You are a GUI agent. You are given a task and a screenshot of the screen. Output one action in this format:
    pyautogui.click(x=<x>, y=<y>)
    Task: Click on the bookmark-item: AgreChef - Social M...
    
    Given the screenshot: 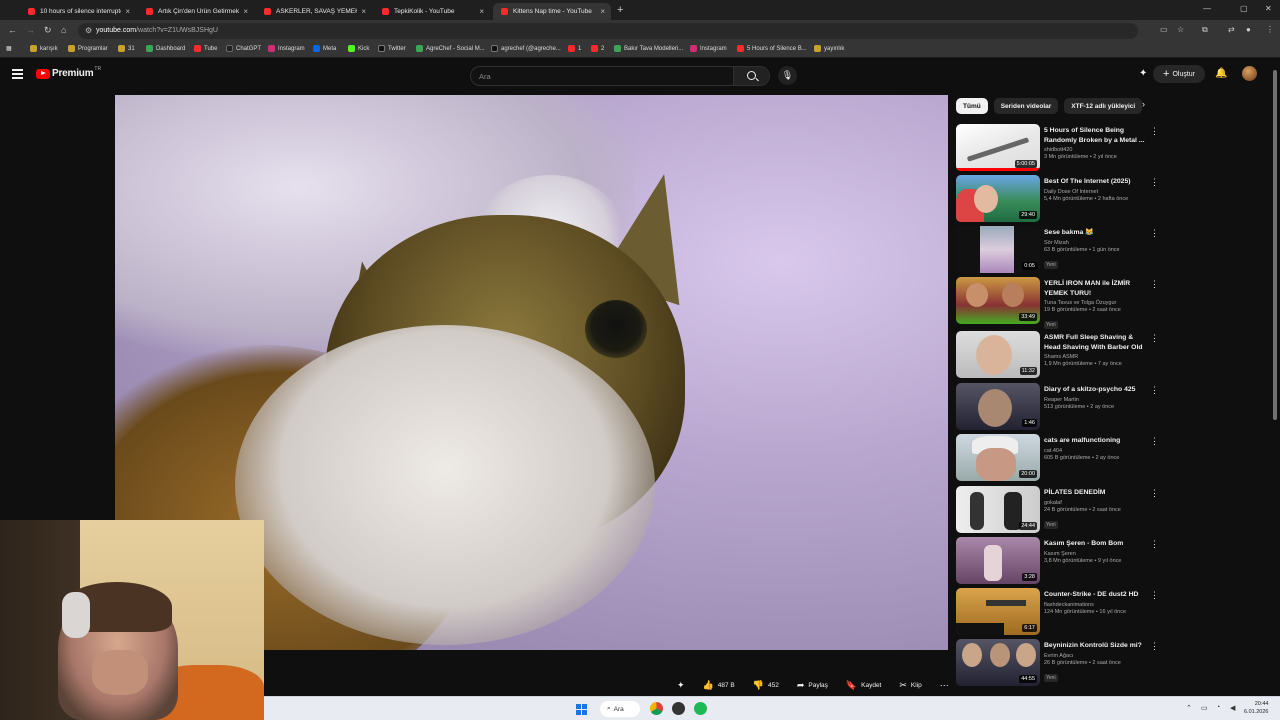 What is the action you would take?
    pyautogui.click(x=450, y=48)
    